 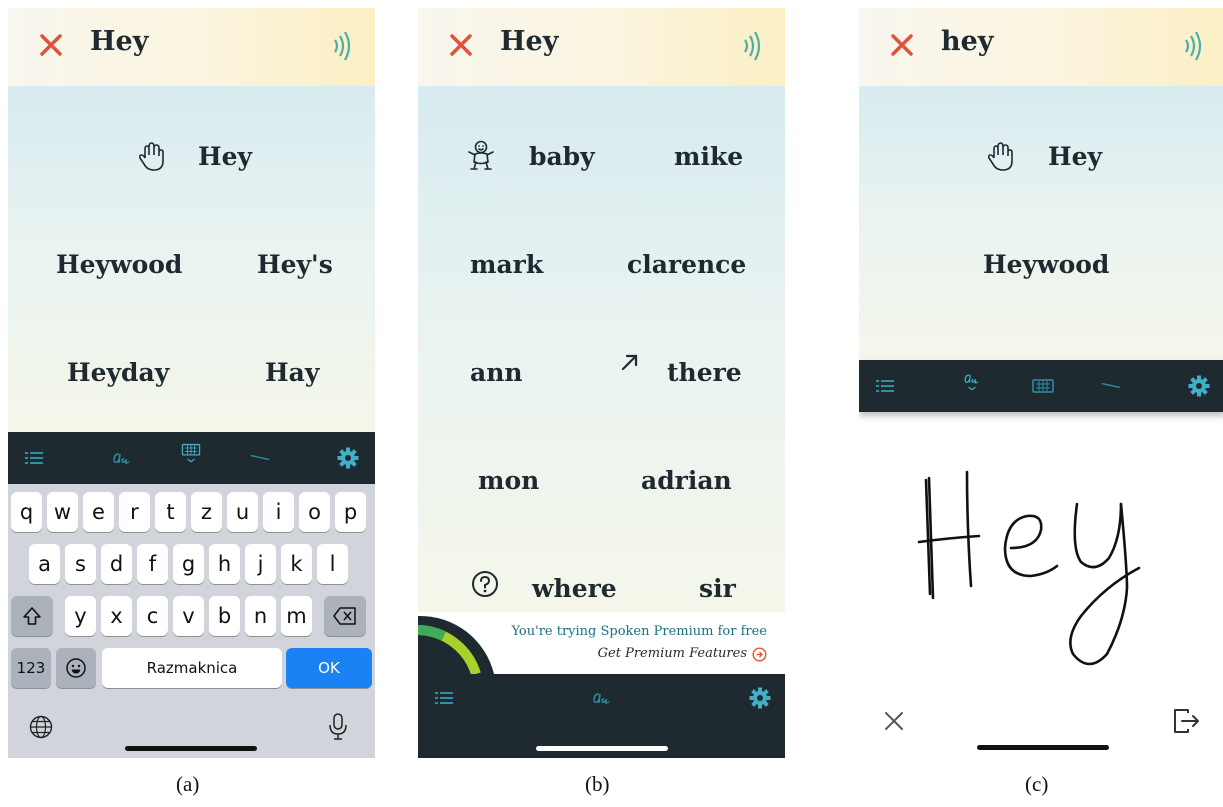 What do you see at coordinates (338, 727) in the screenshot?
I see `microphone-icon` at bounding box center [338, 727].